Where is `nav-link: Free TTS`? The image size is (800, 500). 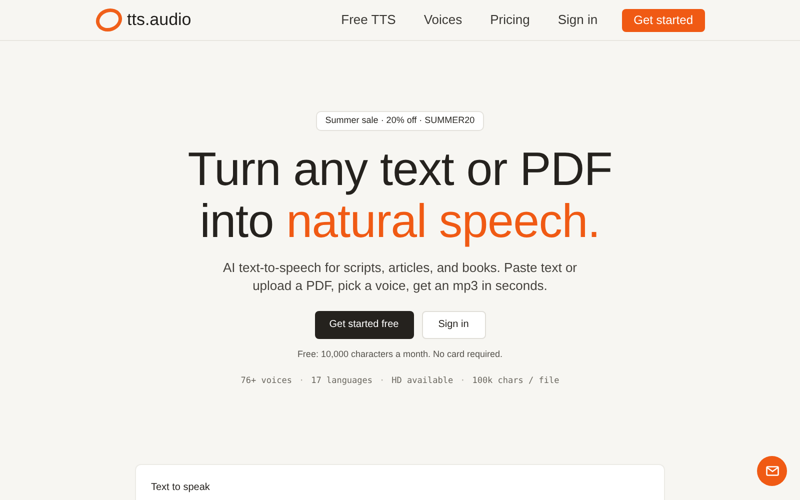
nav-link: Free TTS is located at coordinates (368, 20).